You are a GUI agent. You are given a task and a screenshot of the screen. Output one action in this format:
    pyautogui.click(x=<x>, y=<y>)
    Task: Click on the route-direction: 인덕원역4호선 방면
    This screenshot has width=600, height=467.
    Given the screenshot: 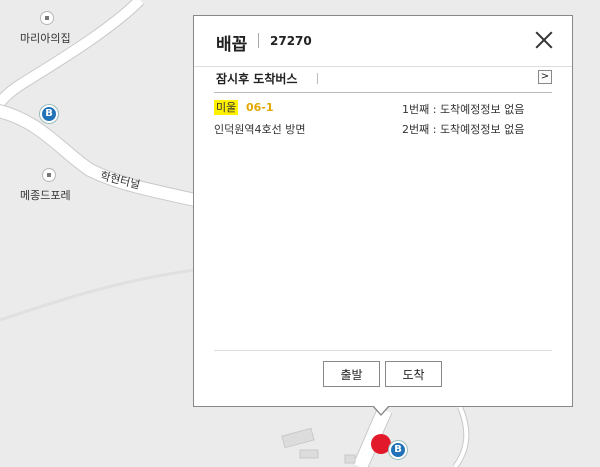 What is the action you would take?
    pyautogui.click(x=260, y=129)
    